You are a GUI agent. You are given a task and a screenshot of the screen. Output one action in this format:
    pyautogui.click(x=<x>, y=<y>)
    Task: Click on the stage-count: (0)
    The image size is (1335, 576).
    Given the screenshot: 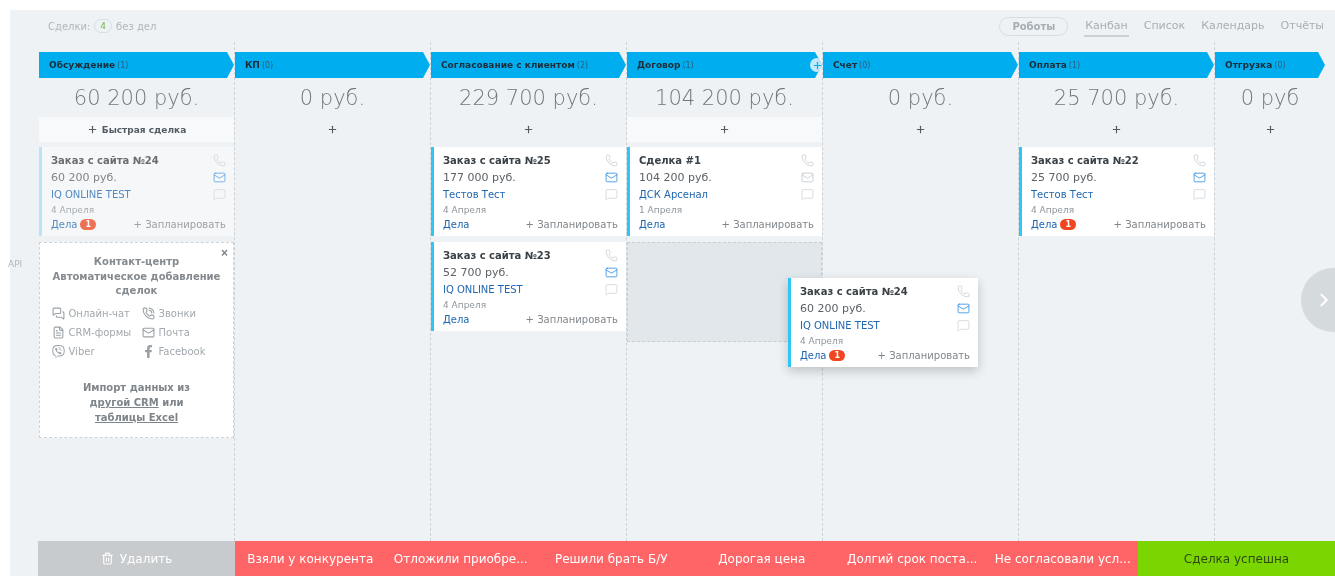 What is the action you would take?
    pyautogui.click(x=865, y=65)
    